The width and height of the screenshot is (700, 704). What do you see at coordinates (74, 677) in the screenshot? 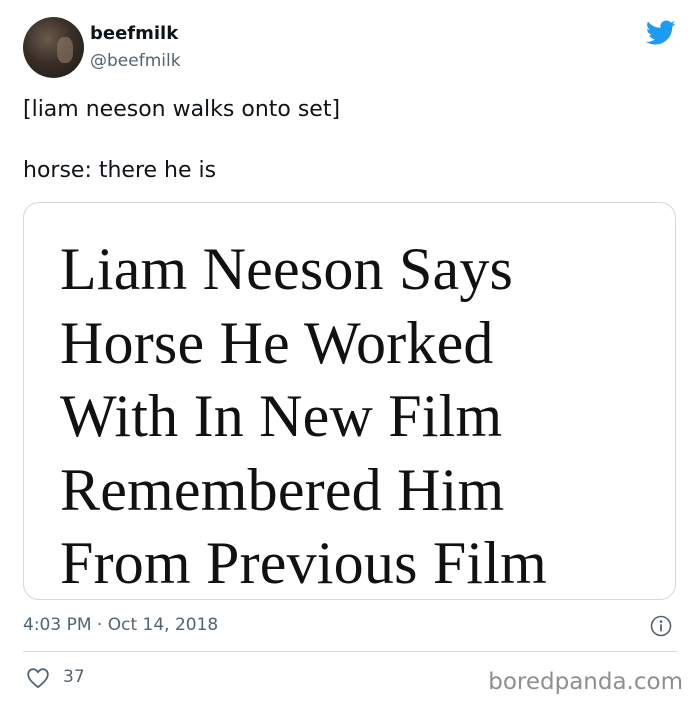
I see `like-count: 37` at bounding box center [74, 677].